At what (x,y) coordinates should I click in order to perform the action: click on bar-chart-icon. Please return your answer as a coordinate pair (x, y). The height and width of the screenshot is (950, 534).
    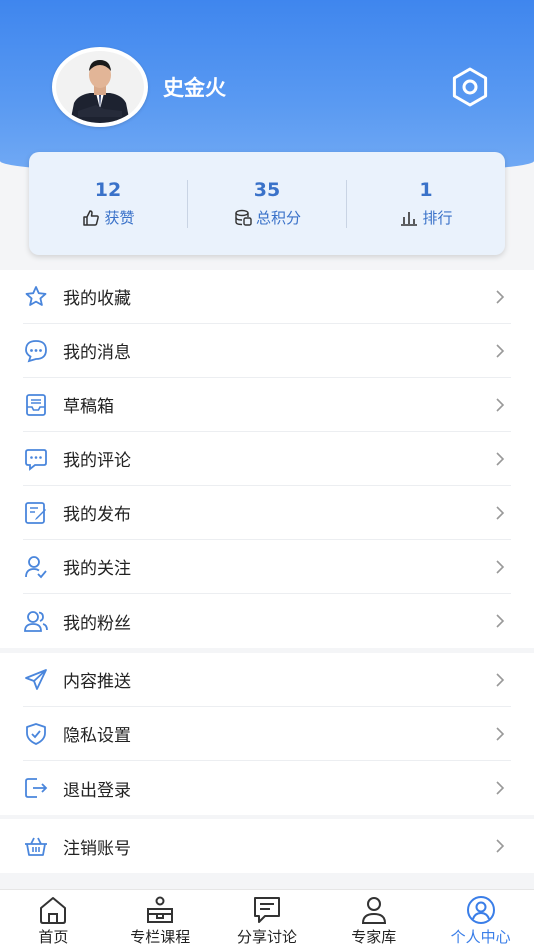
    Looking at the image, I should click on (409, 218).